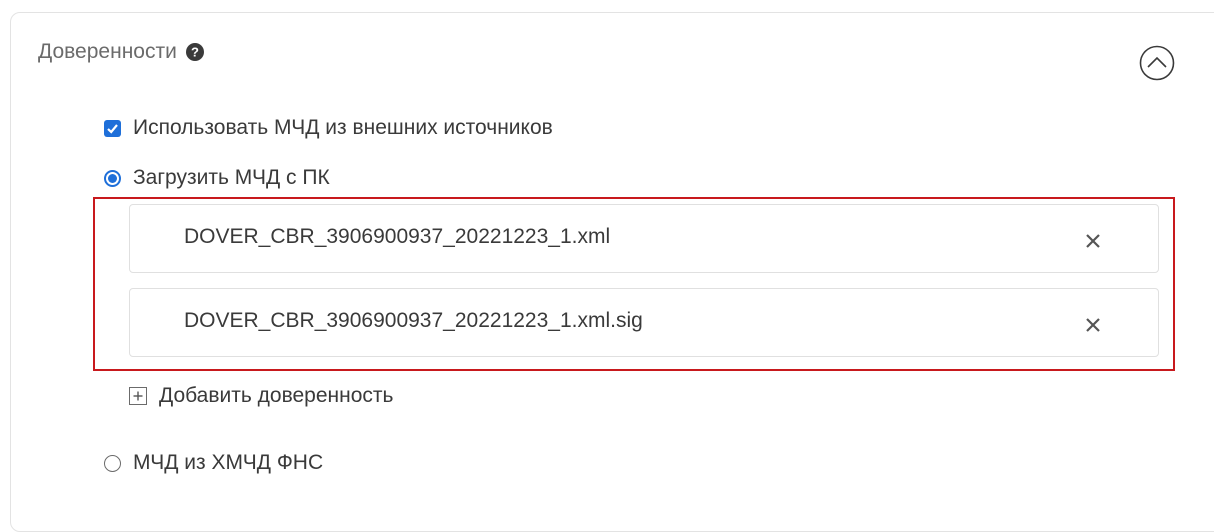  I want to click on use-external-checkbox, so click(112, 128).